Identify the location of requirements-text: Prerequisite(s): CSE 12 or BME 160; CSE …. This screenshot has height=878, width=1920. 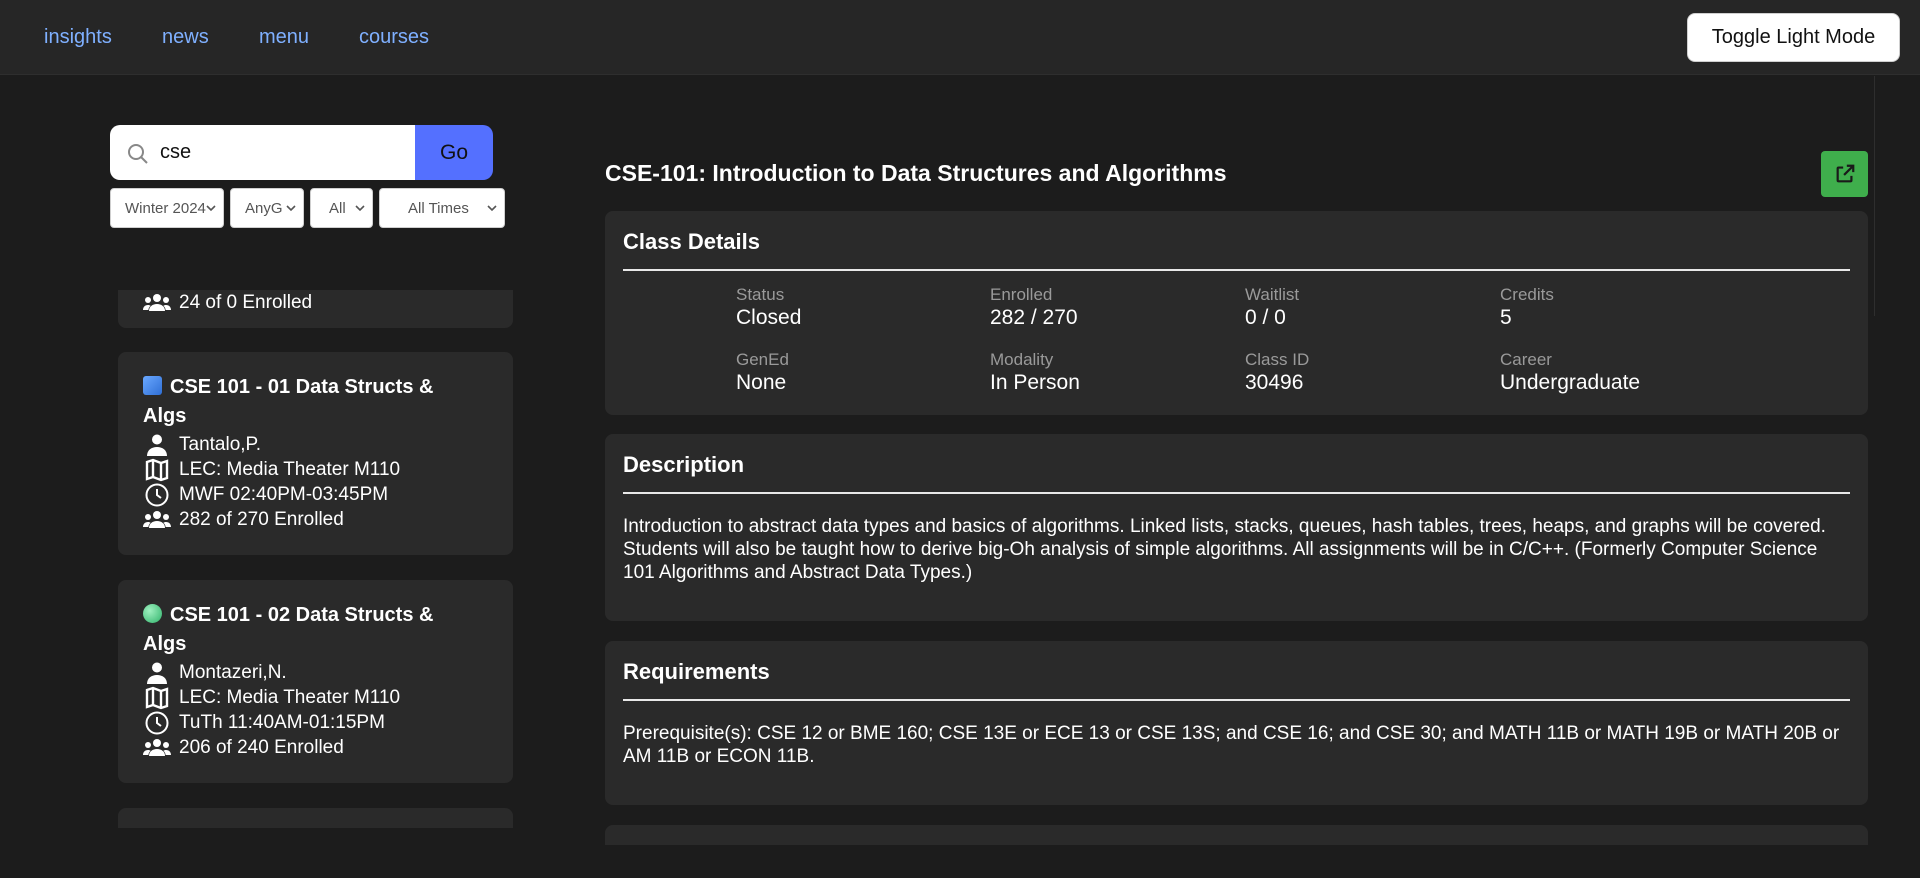
(1231, 745).